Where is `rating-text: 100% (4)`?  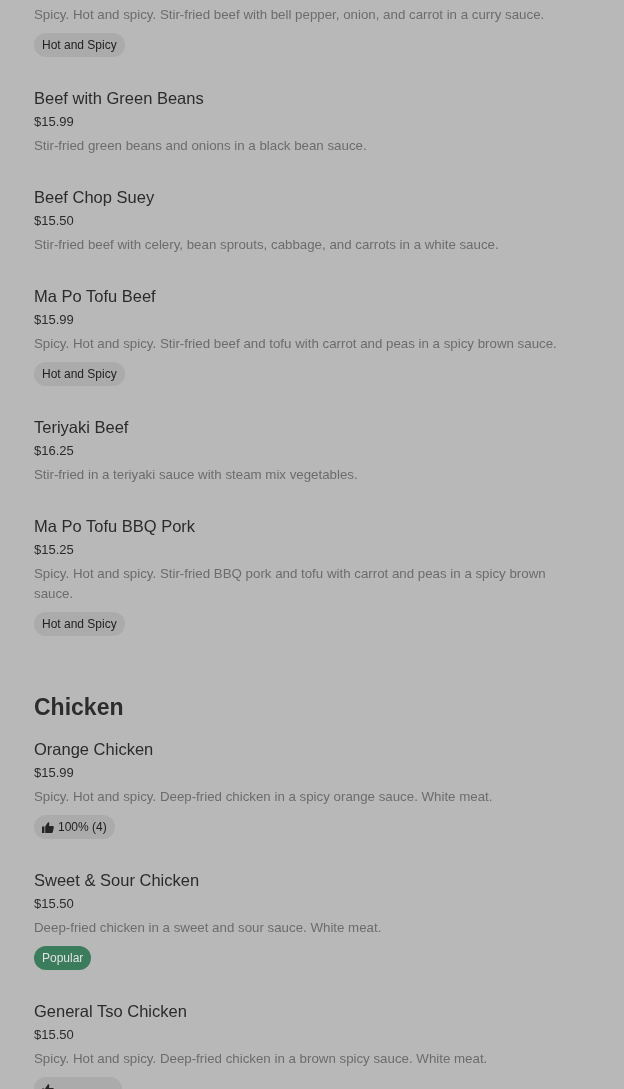 rating-text: 100% (4) is located at coordinates (82, 827).